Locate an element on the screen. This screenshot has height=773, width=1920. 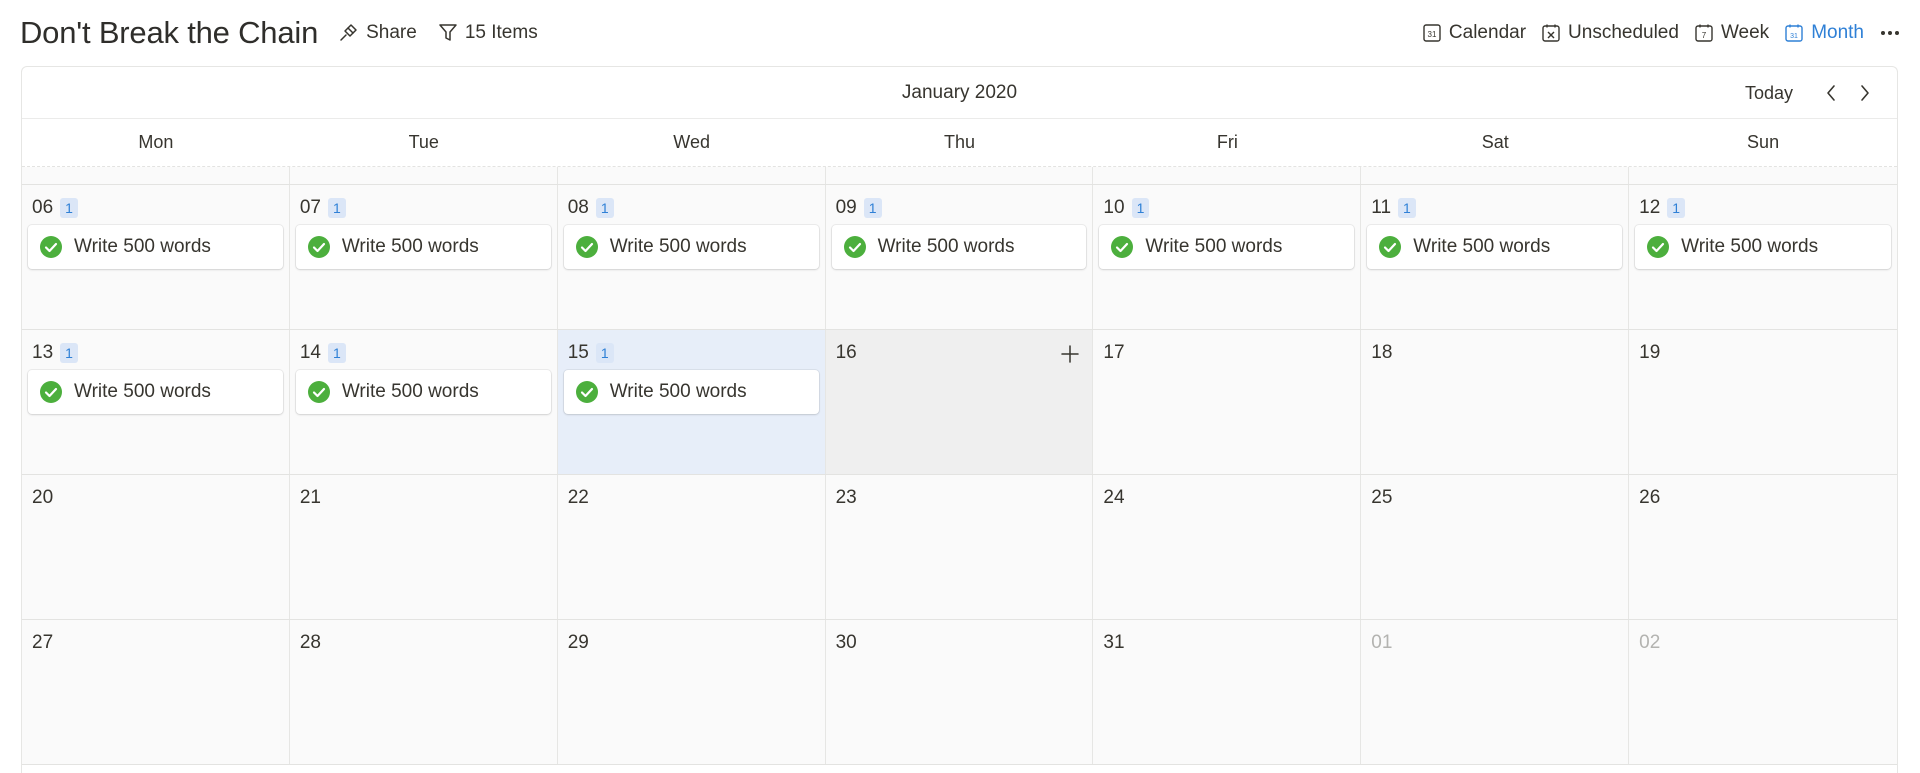
previous-month-button is located at coordinates (1831, 93).